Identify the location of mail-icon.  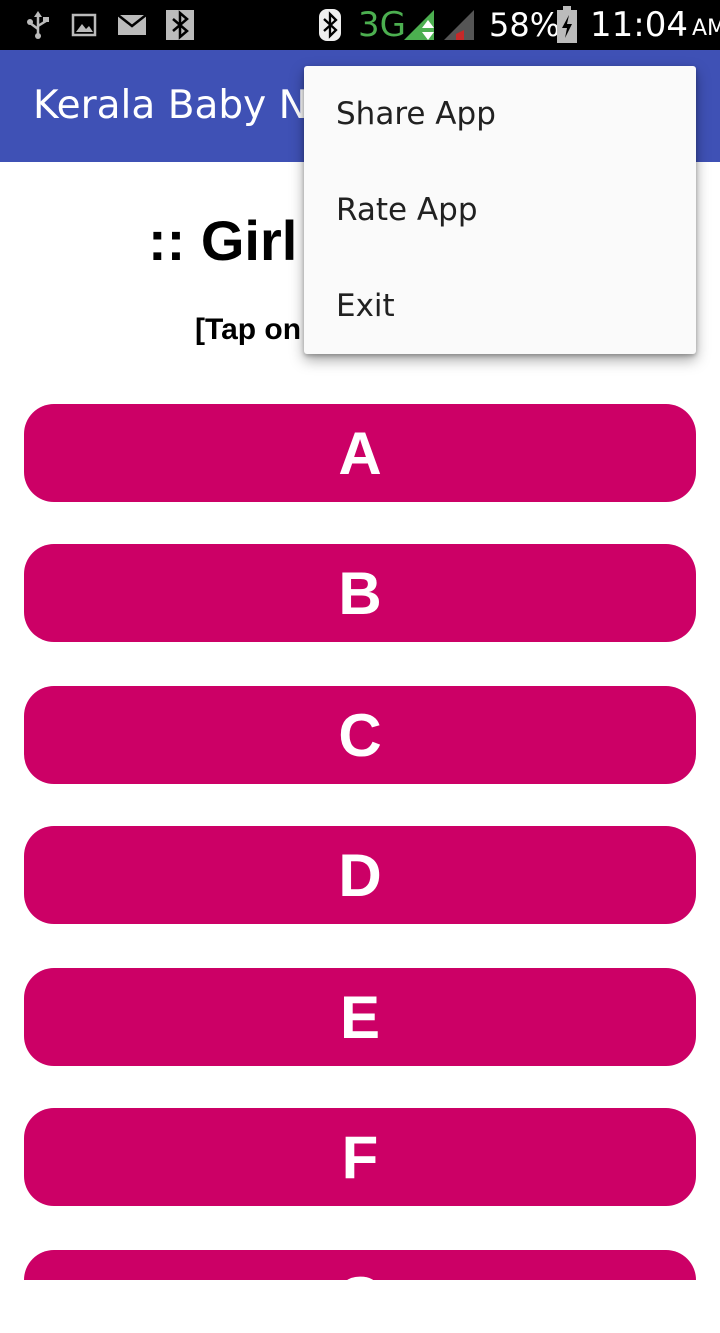
(132, 25).